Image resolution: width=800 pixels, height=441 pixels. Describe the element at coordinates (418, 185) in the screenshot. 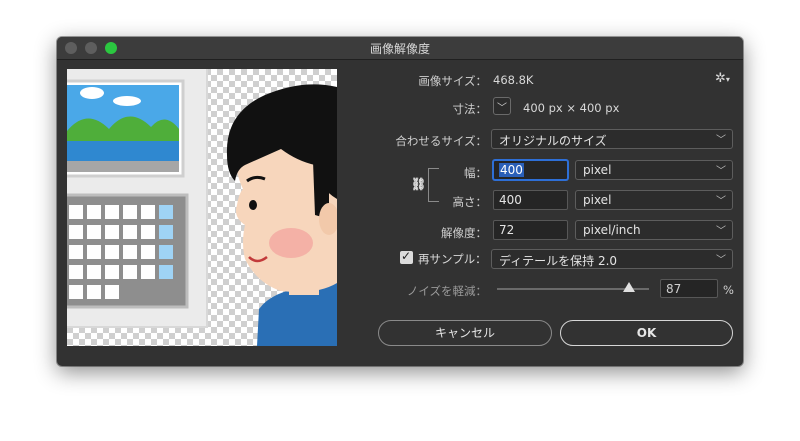

I see `chain-link-icon: ⛓` at that location.